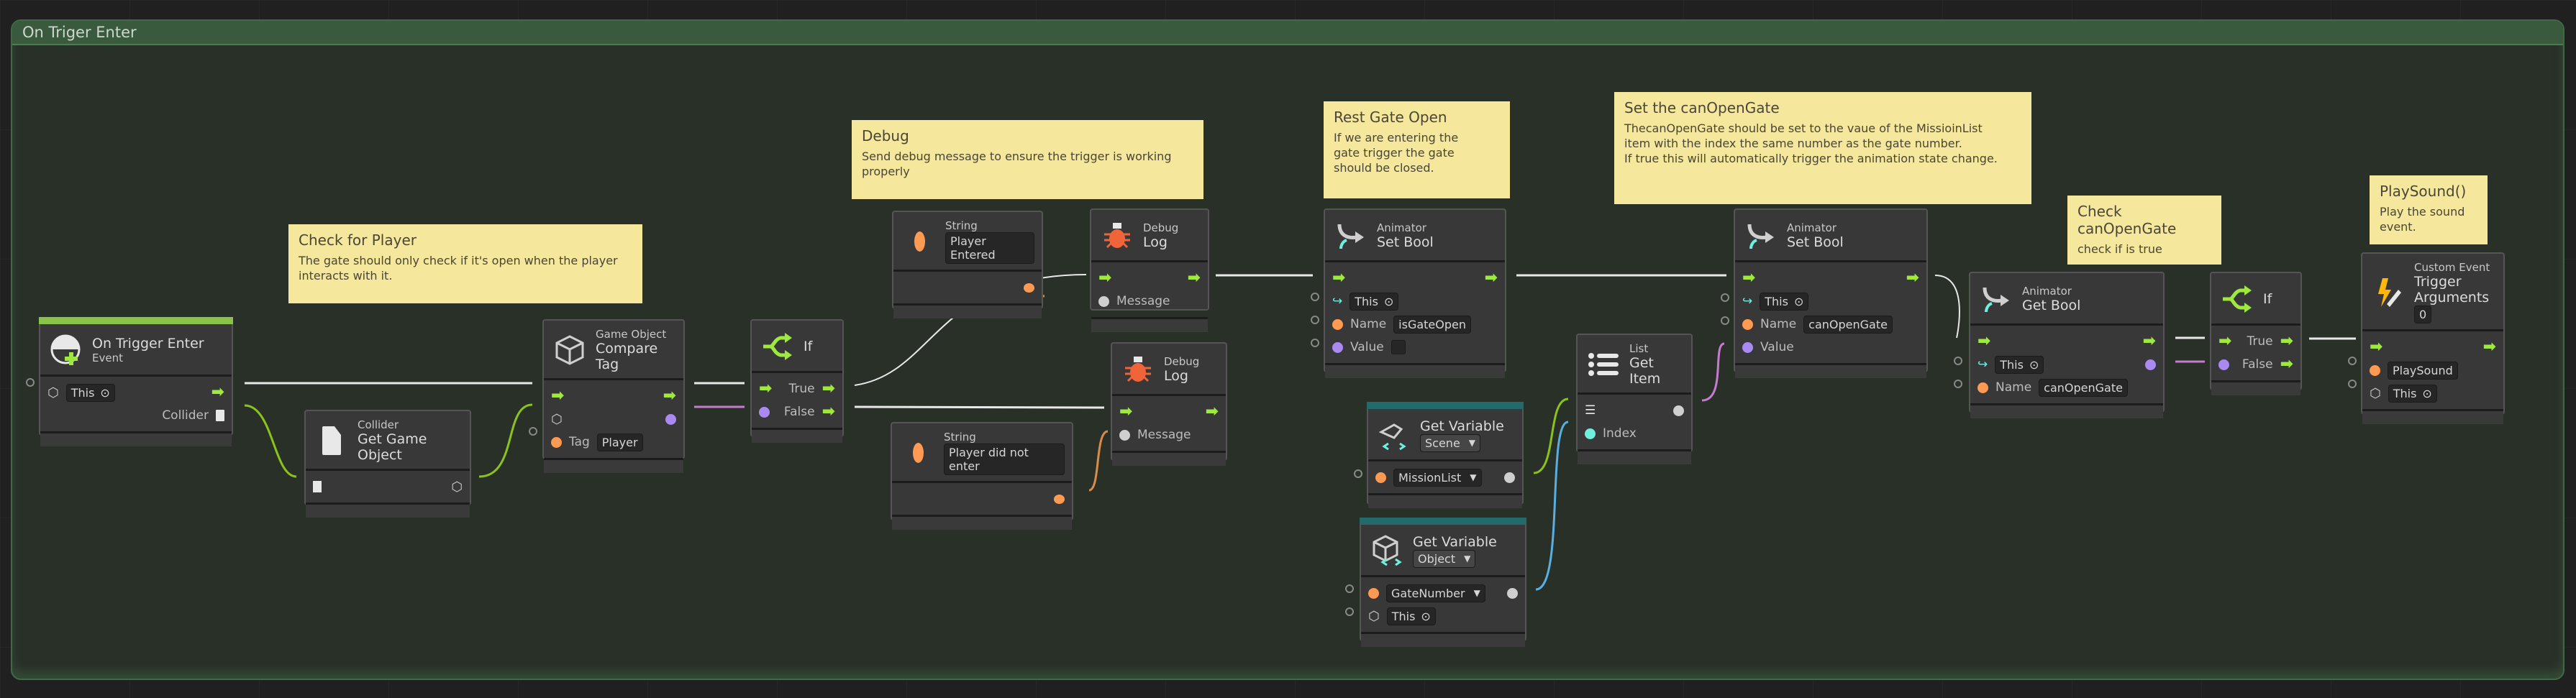 This screenshot has height=698, width=2576. I want to click on collider-input-icon, so click(317, 486).